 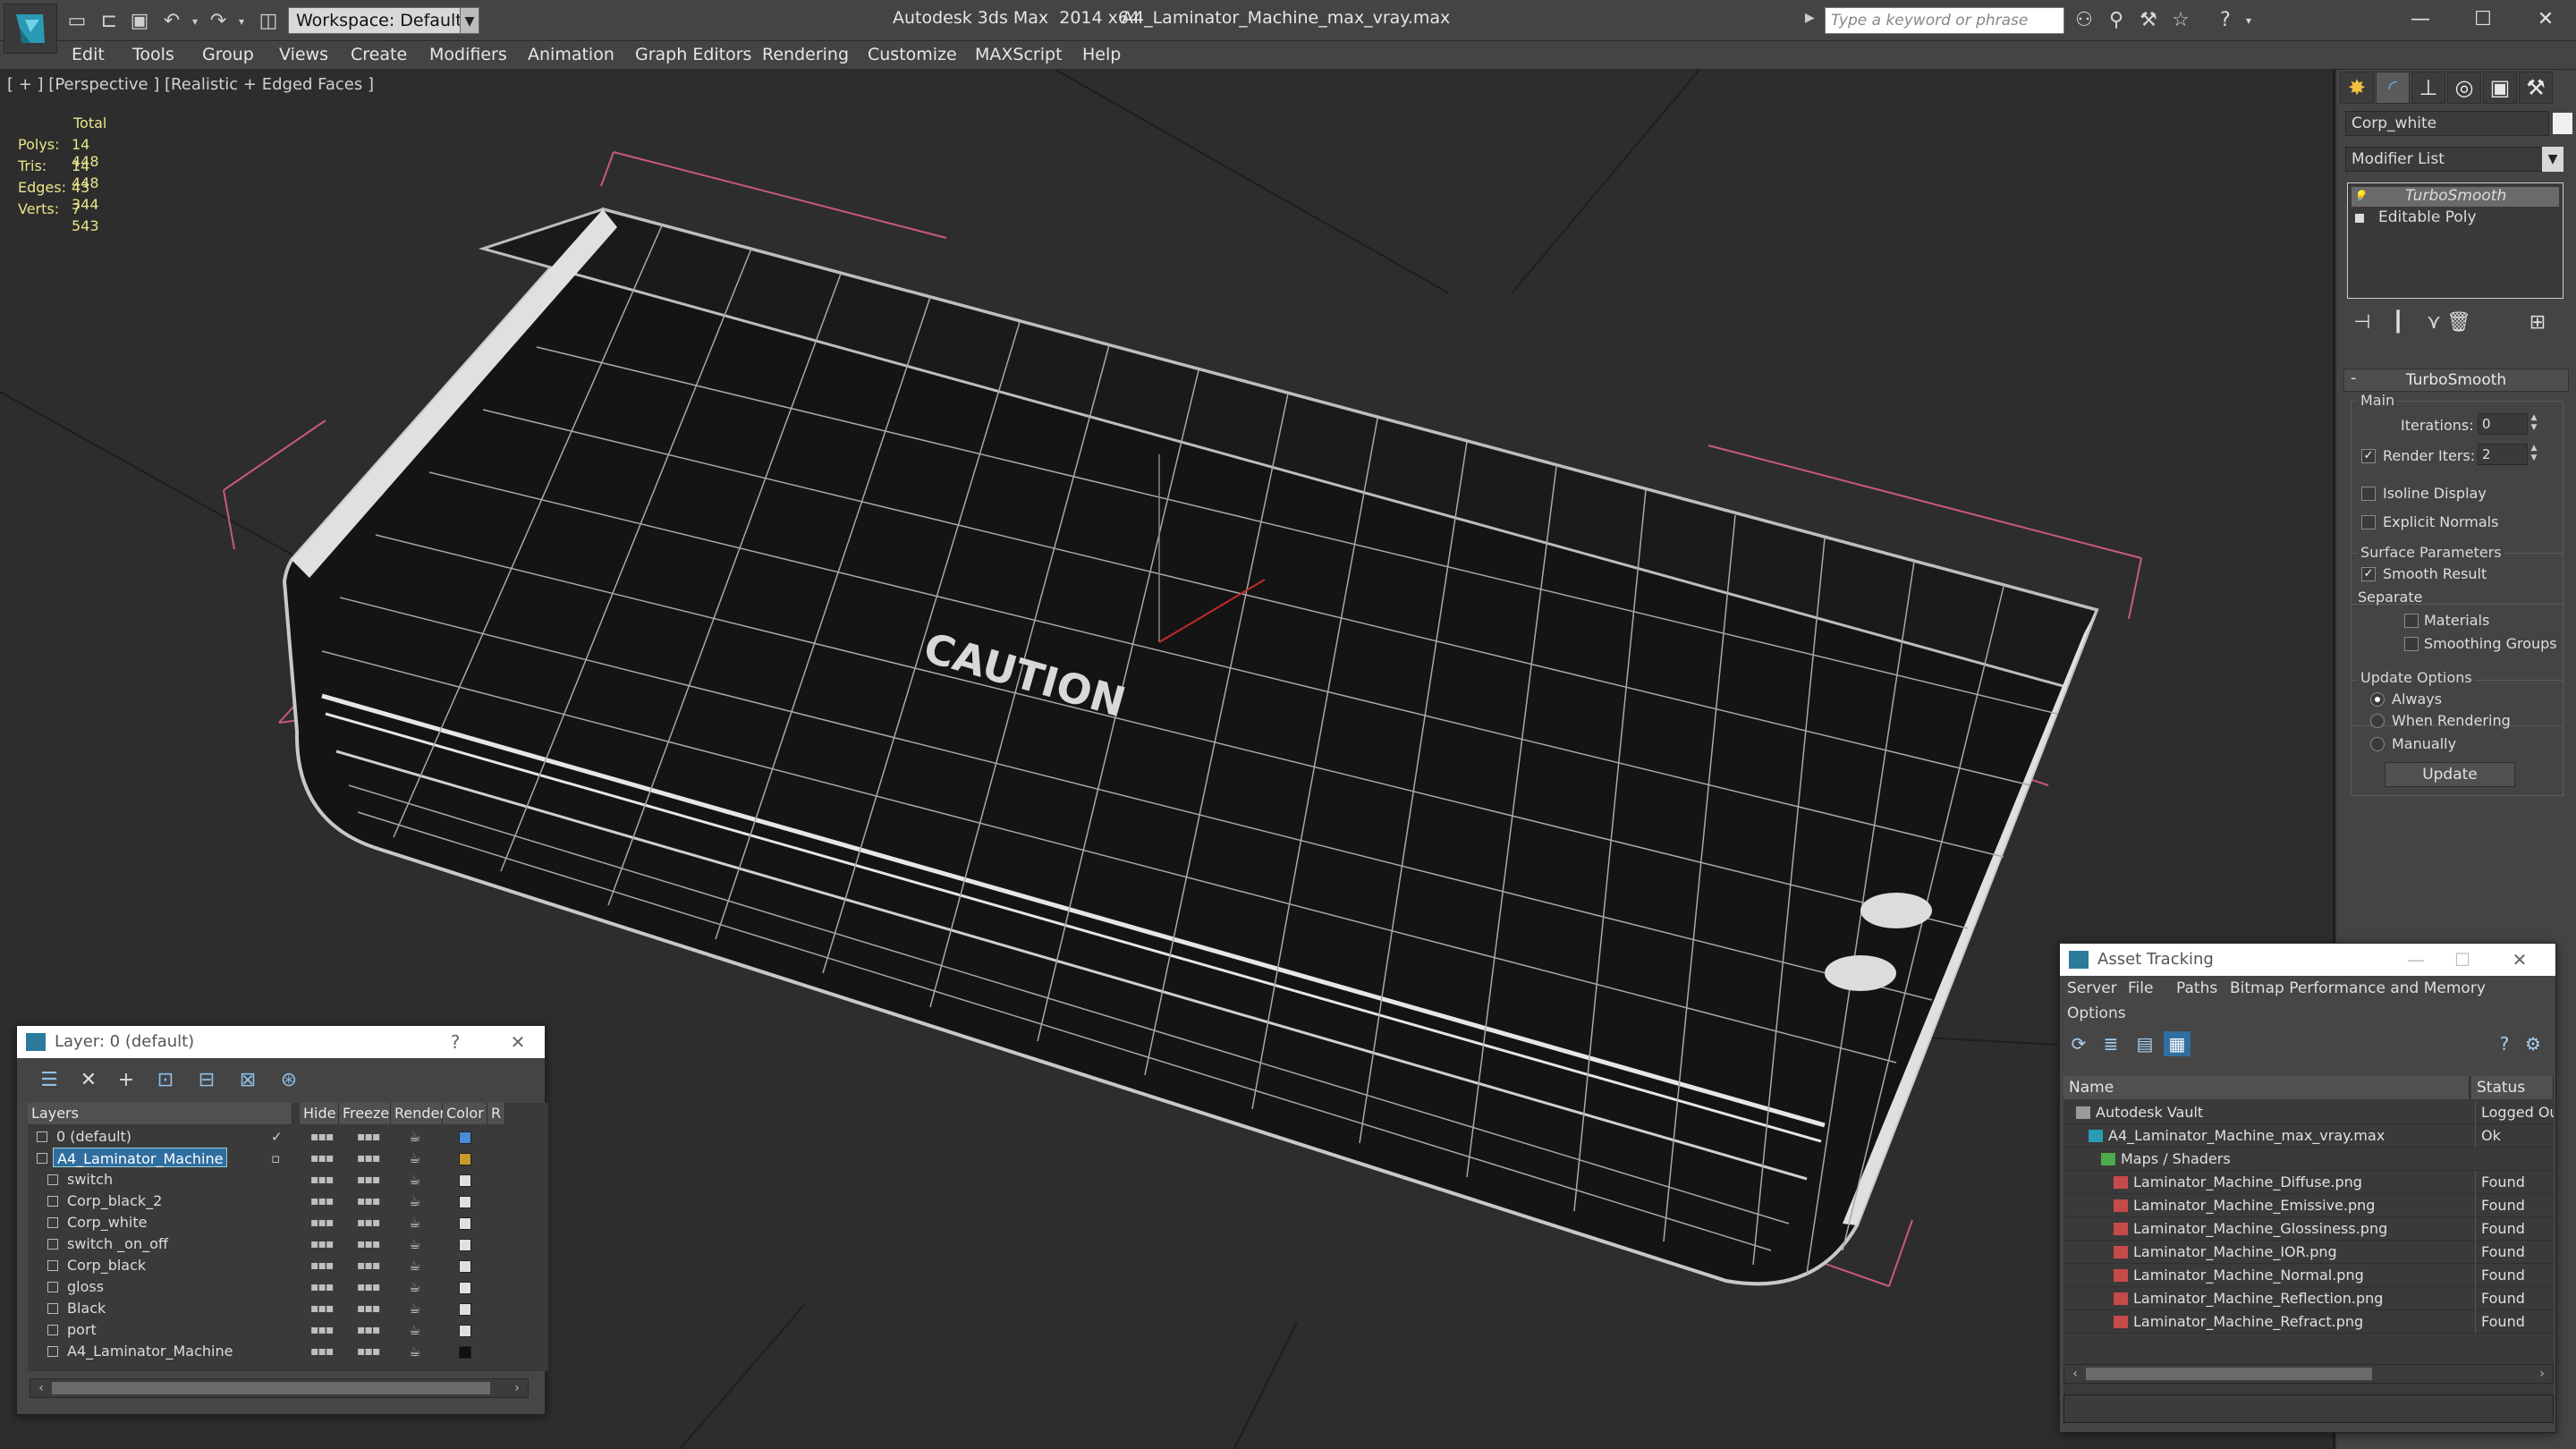 What do you see at coordinates (383, 20) in the screenshot?
I see `workspace-select: Workspace: Default` at bounding box center [383, 20].